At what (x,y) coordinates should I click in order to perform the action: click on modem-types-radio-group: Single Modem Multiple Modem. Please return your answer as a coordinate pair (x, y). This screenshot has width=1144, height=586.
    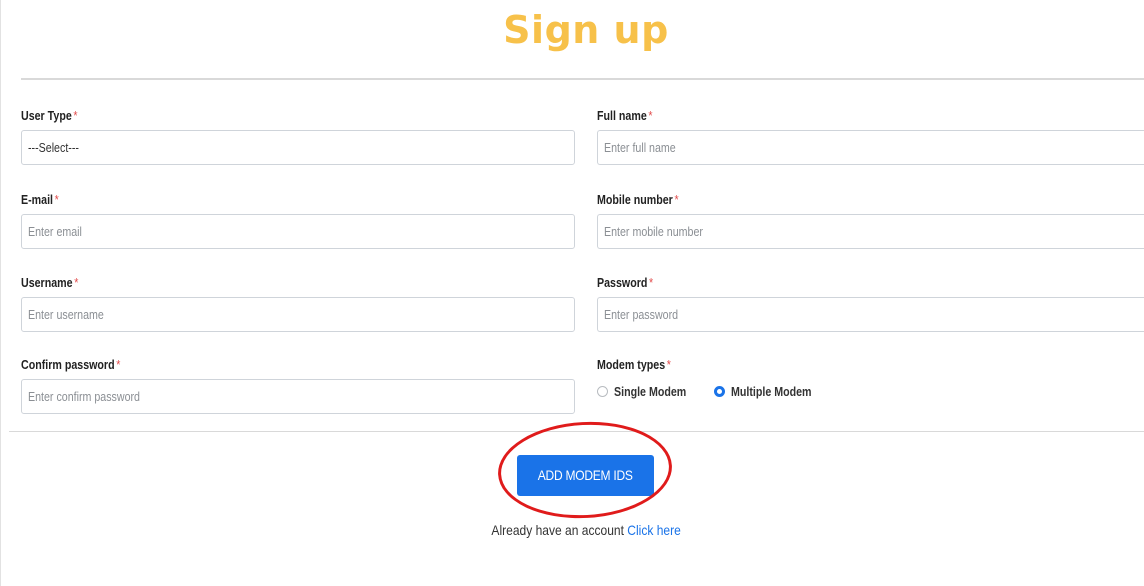
    Looking at the image, I should click on (870, 391).